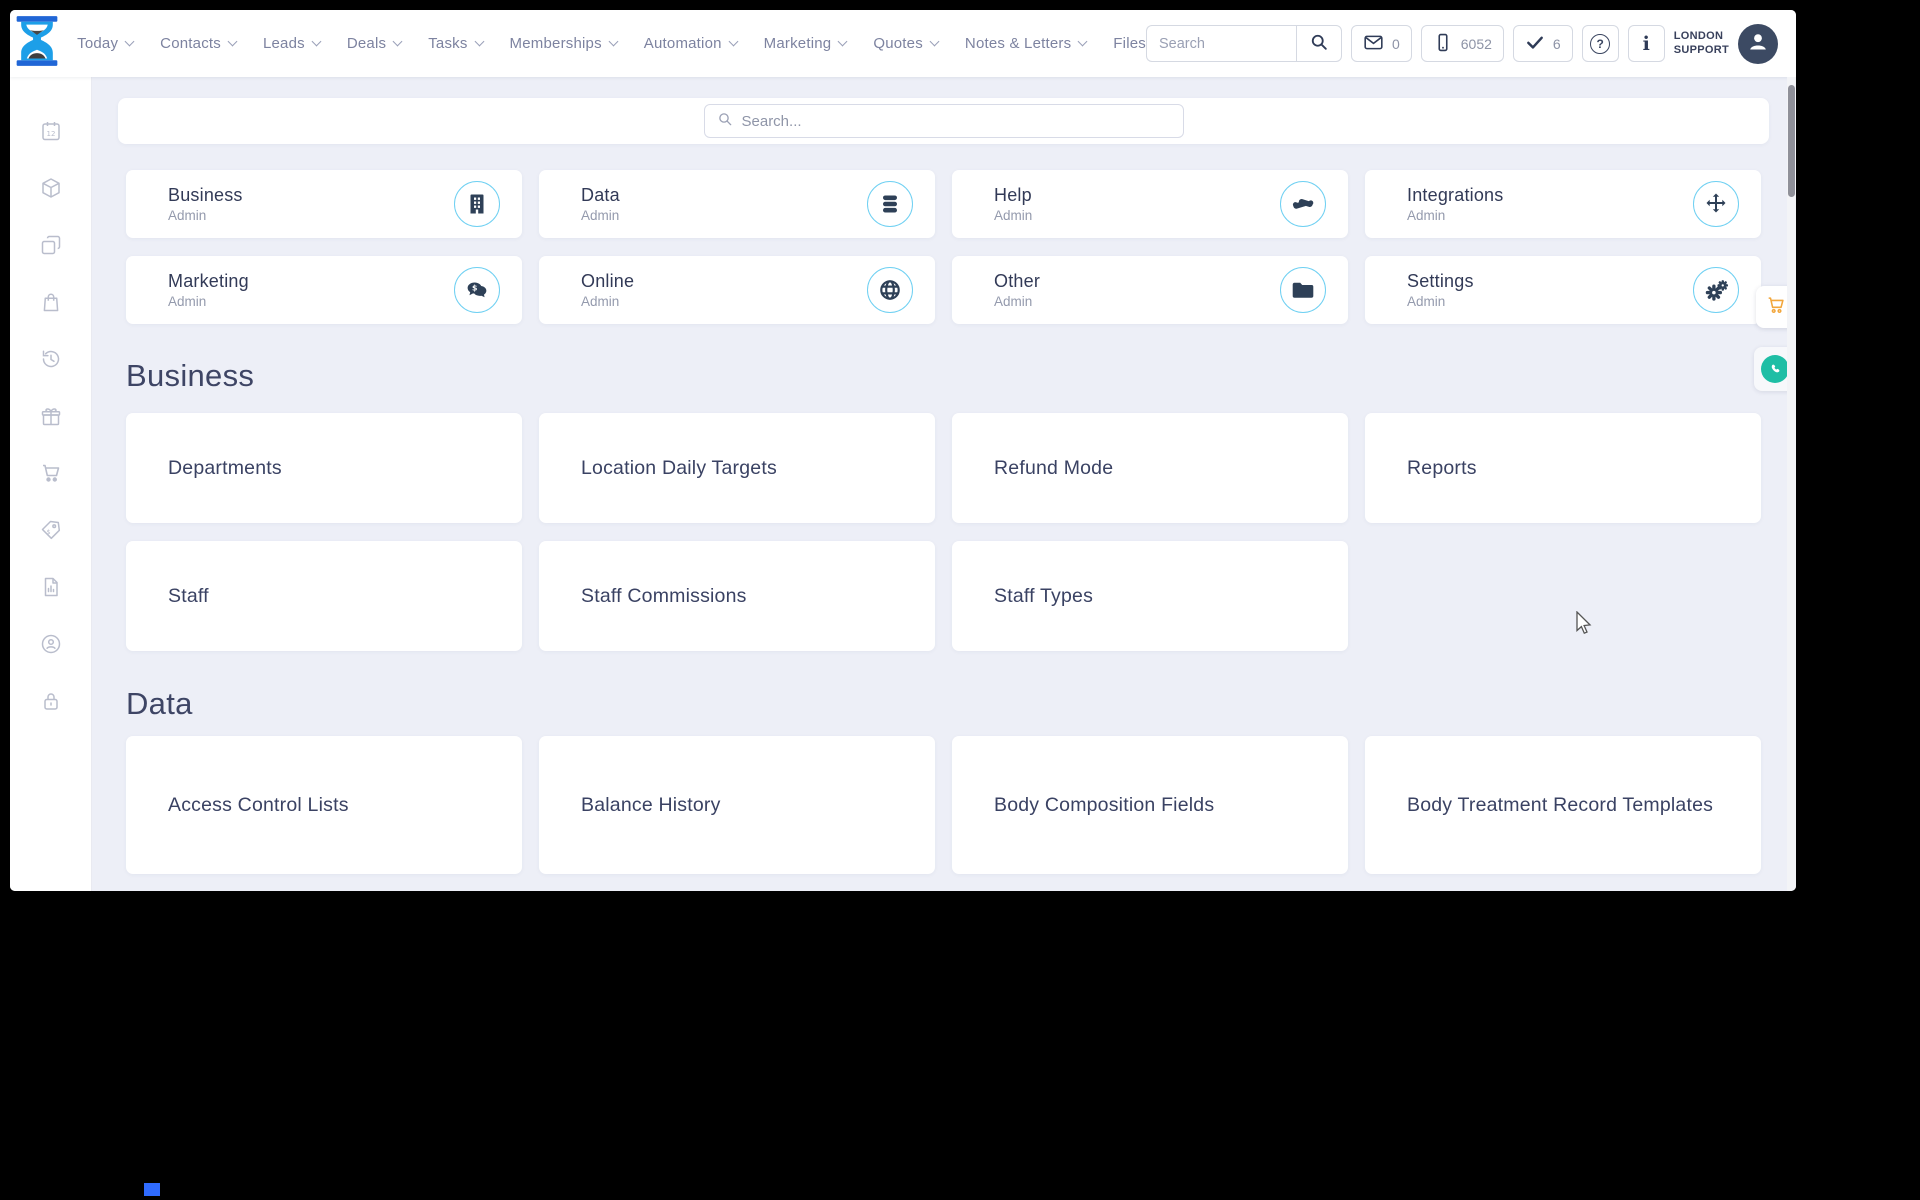 This screenshot has height=1200, width=1920. What do you see at coordinates (737, 805) in the screenshot?
I see `card-balance-history: Balance History` at bounding box center [737, 805].